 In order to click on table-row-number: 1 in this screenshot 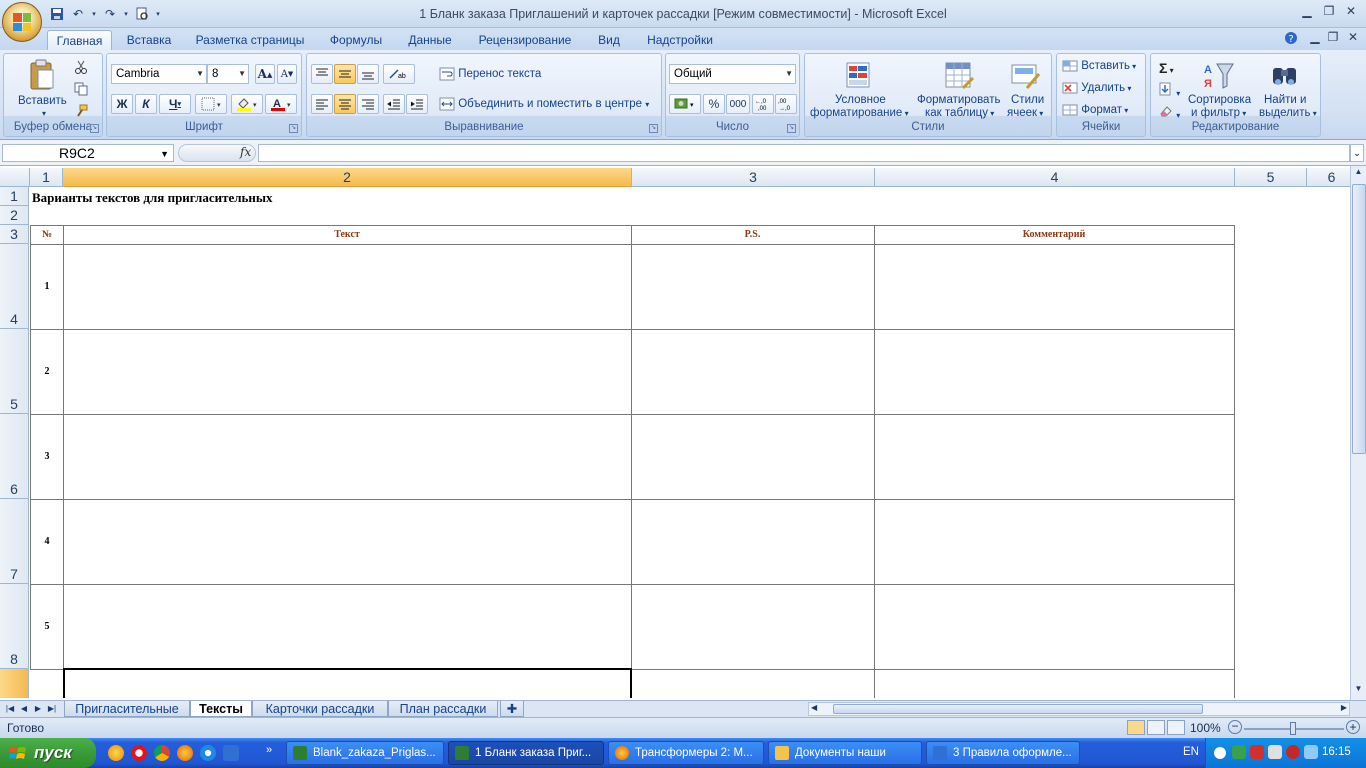, I will do `click(47, 287)`.